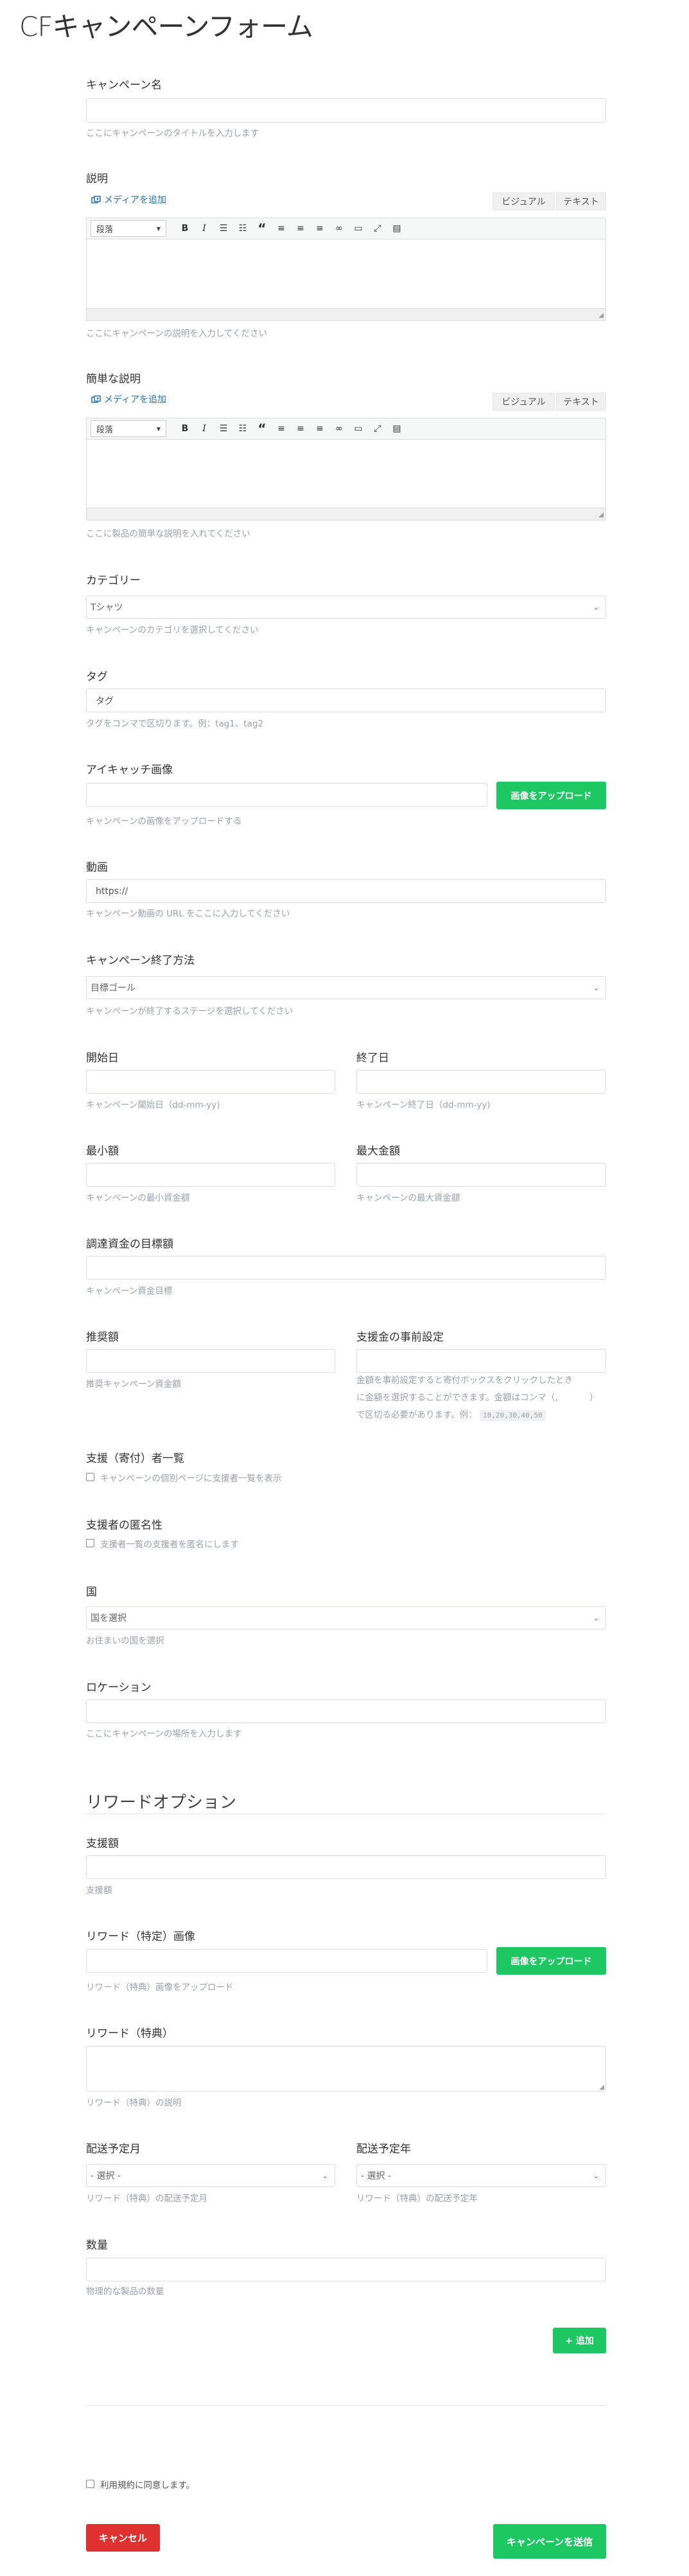 This screenshot has width=689, height=2576. What do you see at coordinates (346, 1867) in the screenshot?
I see `pledge-amount-input` at bounding box center [346, 1867].